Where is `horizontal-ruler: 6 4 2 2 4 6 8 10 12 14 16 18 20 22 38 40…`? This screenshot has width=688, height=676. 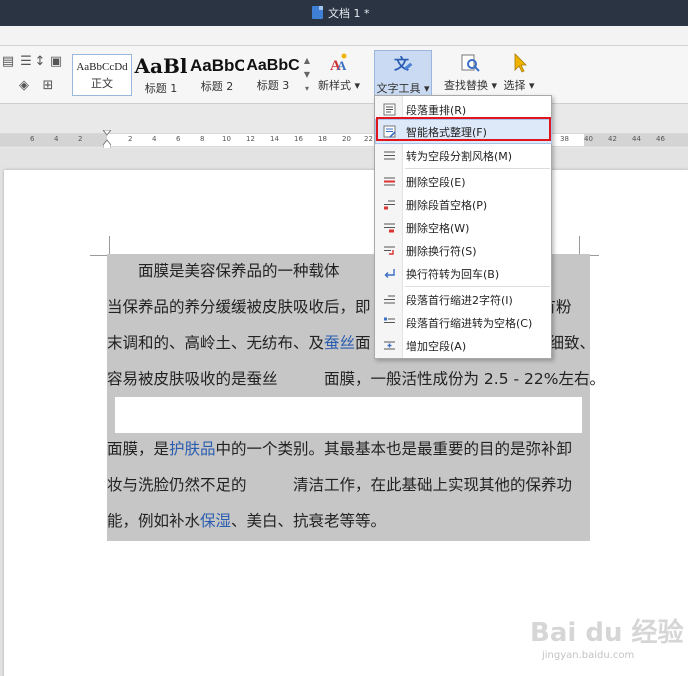 horizontal-ruler: 6 4 2 2 4 6 8 10 12 14 16 18 20 22 38 40… is located at coordinates (344, 140).